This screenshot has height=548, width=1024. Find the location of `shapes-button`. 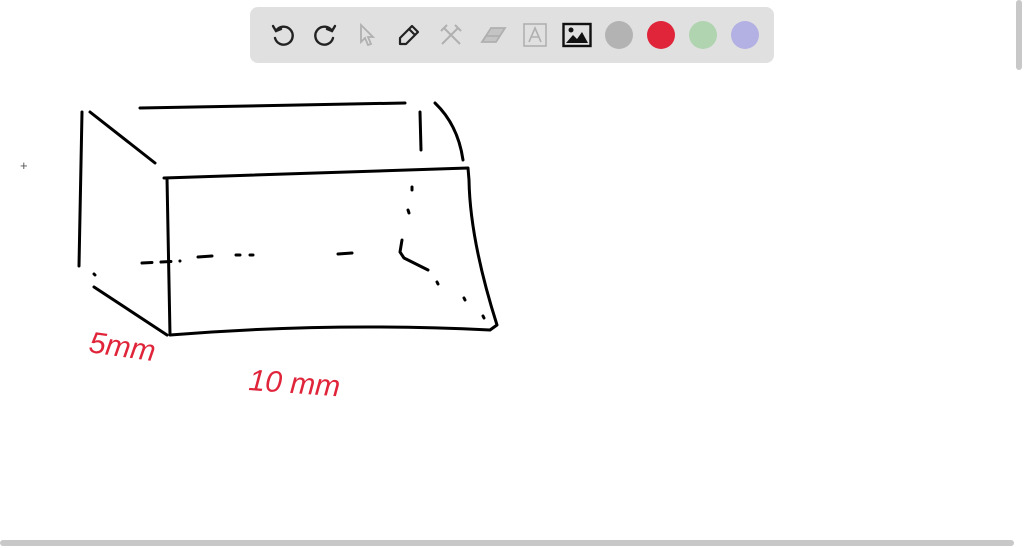

shapes-button is located at coordinates (451, 35).